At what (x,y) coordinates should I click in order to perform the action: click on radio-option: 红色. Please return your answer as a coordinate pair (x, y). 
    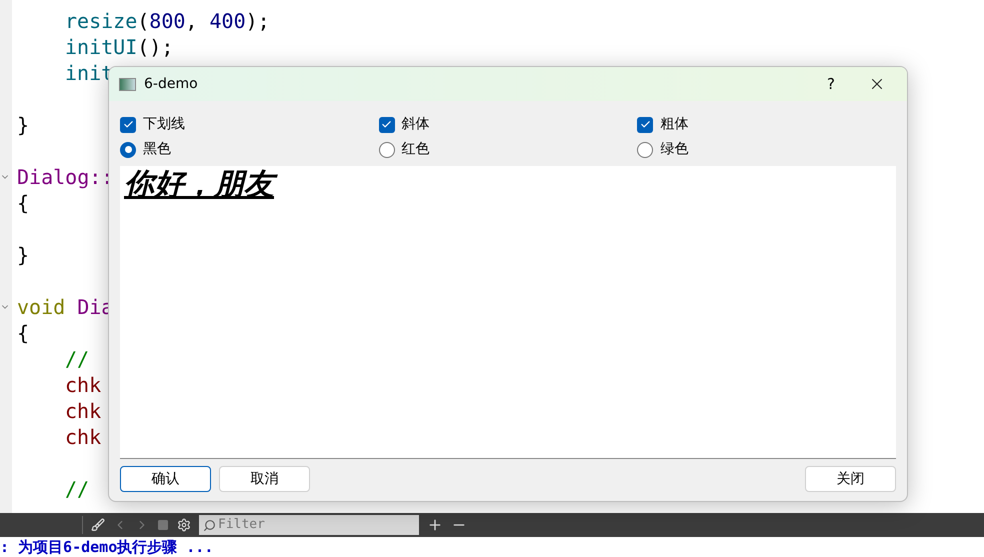
    Looking at the image, I should click on (404, 149).